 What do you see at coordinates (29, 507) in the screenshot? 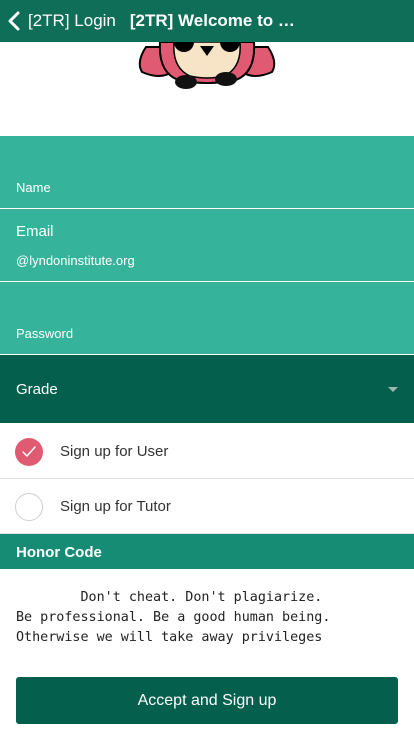
I see `radio-circle-icon` at bounding box center [29, 507].